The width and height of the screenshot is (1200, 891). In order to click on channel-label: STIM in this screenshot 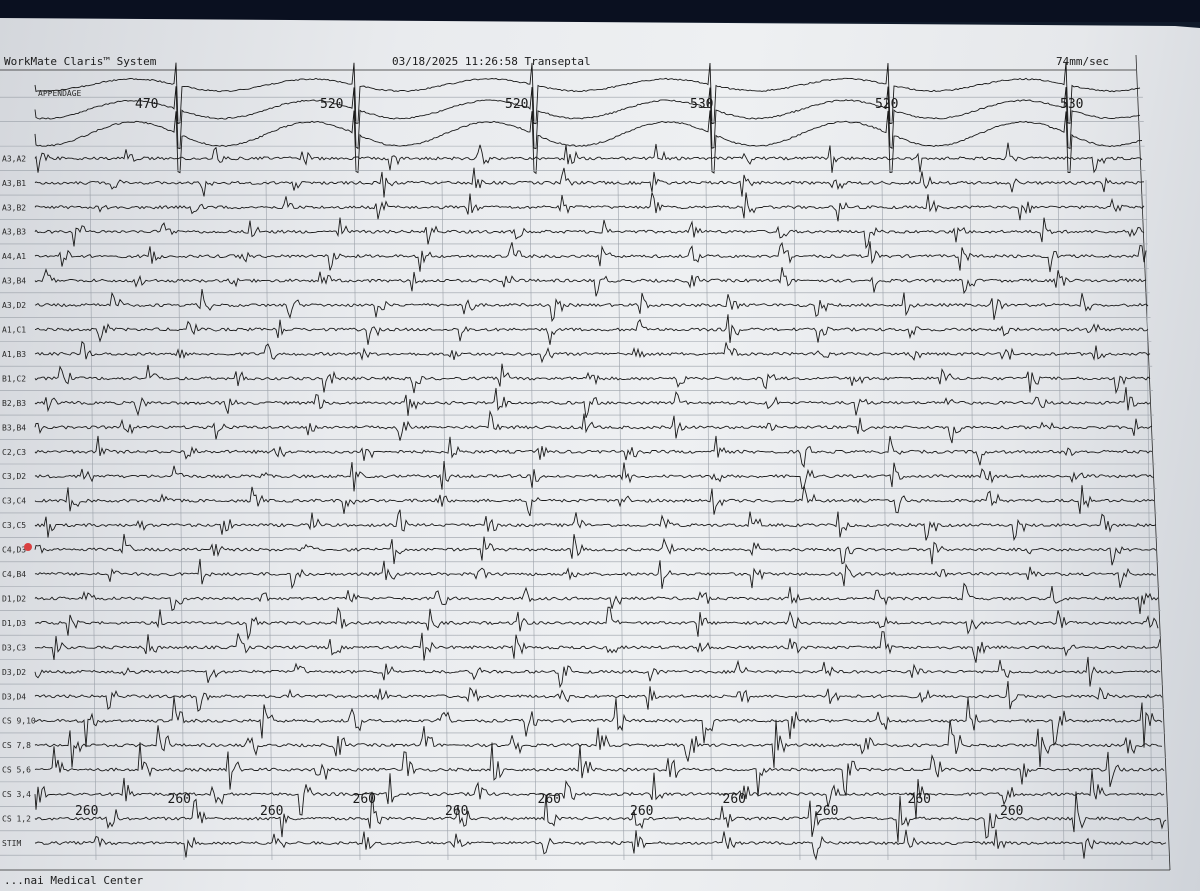, I will do `click(11, 843)`.